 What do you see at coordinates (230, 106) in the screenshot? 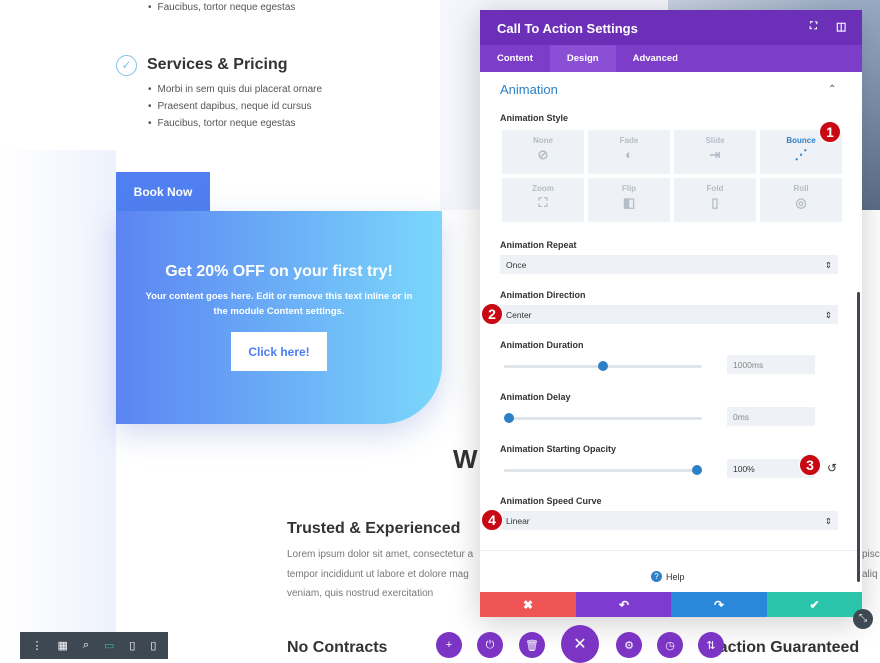
I see `bullet-item: Praesent dapibus, neque id cursus` at bounding box center [230, 106].